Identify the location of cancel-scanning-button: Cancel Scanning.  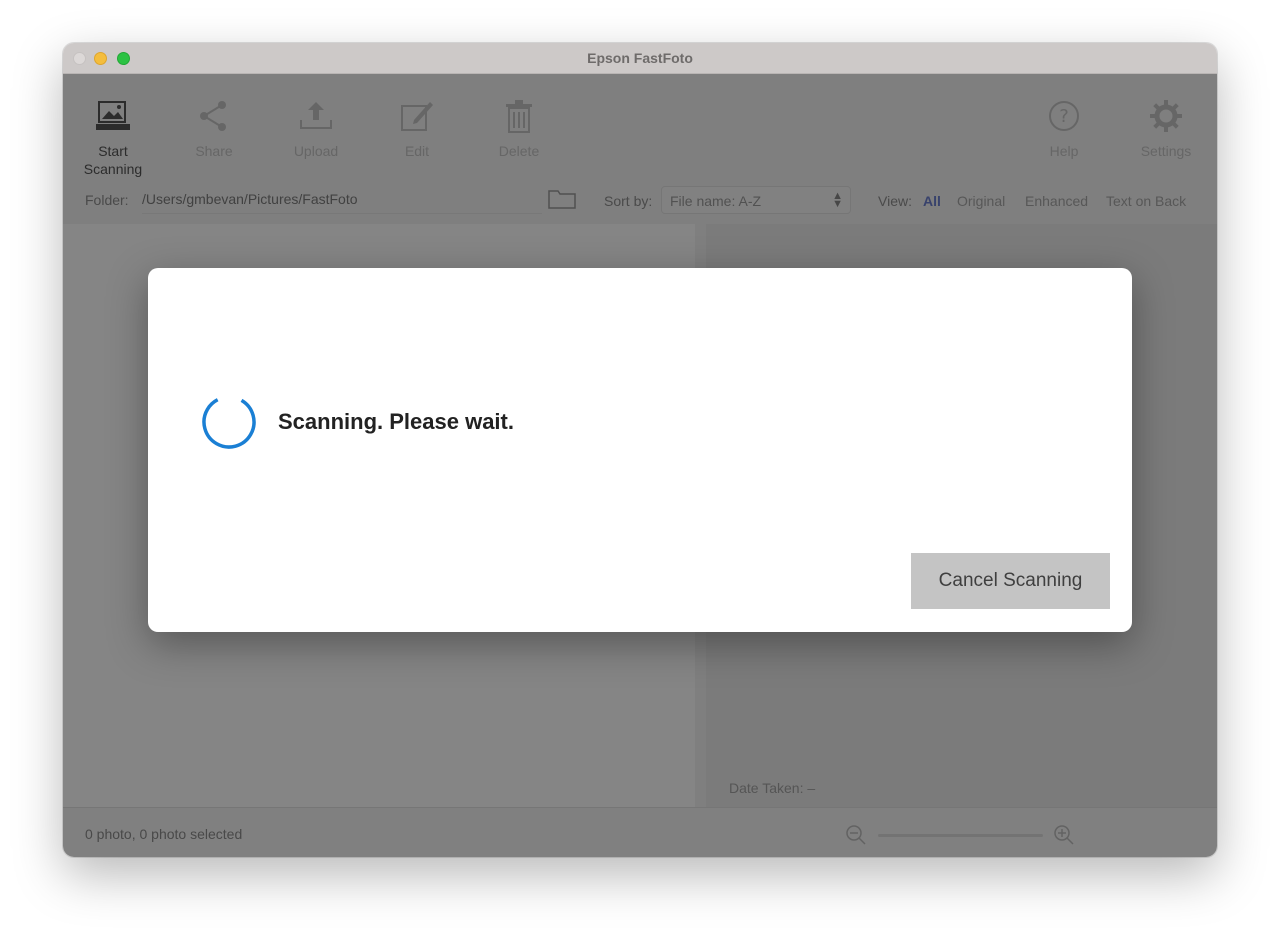
(1010, 581).